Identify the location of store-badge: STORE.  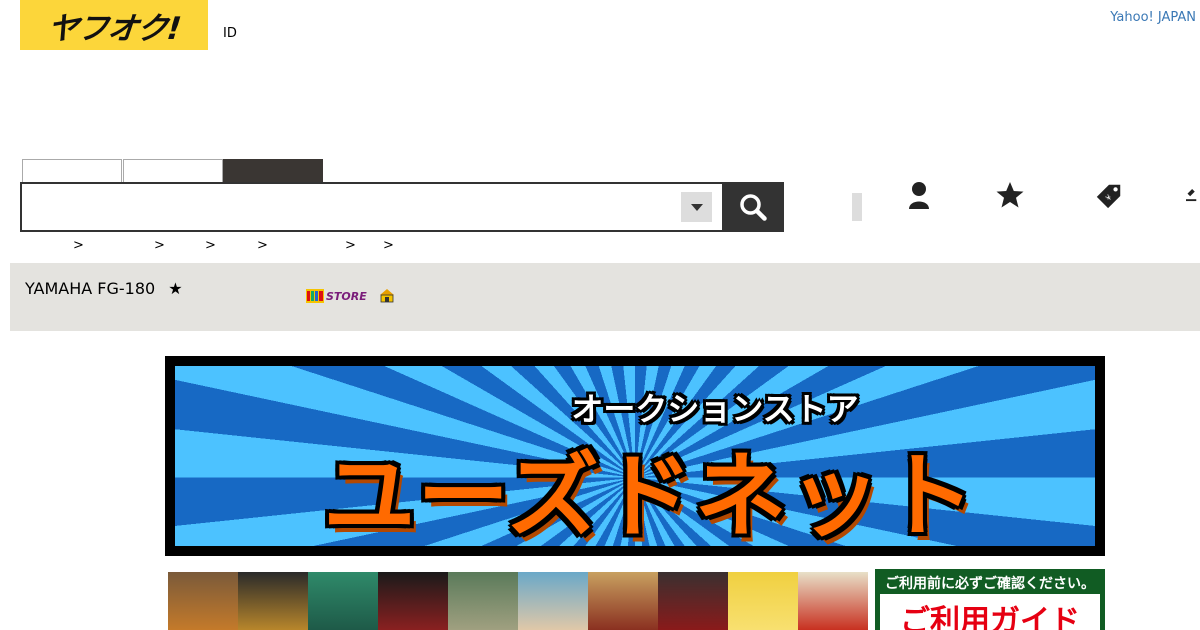
(336, 296).